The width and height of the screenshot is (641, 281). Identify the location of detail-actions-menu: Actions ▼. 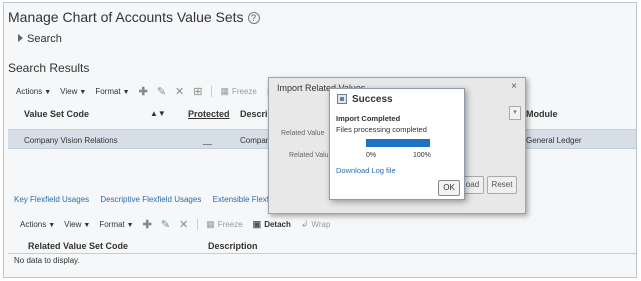
(37, 224).